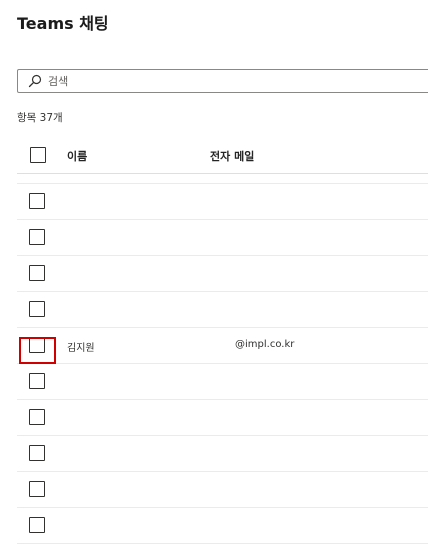 This screenshot has width=428, height=556. I want to click on select-all-checkbox, so click(38, 155).